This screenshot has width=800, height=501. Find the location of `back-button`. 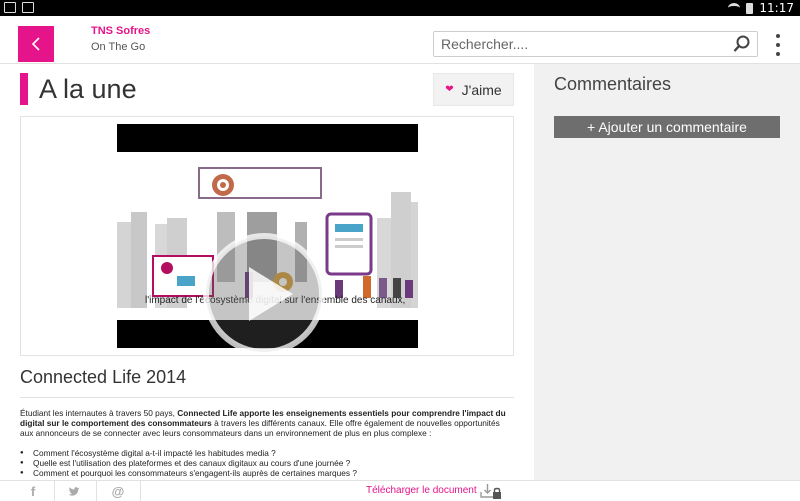

back-button is located at coordinates (36, 44).